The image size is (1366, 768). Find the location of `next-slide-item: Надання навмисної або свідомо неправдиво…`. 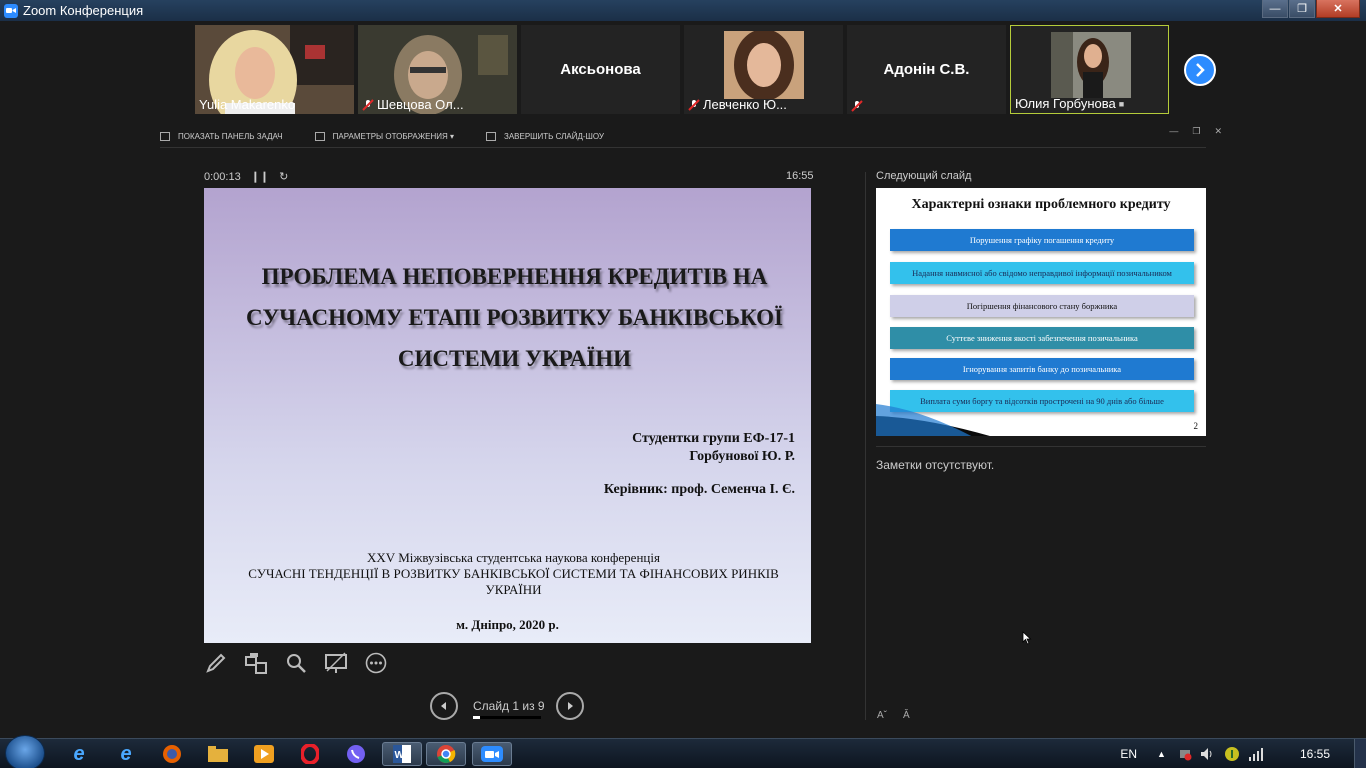

next-slide-item: Надання навмисної або свідомо неправдиво… is located at coordinates (1042, 273).